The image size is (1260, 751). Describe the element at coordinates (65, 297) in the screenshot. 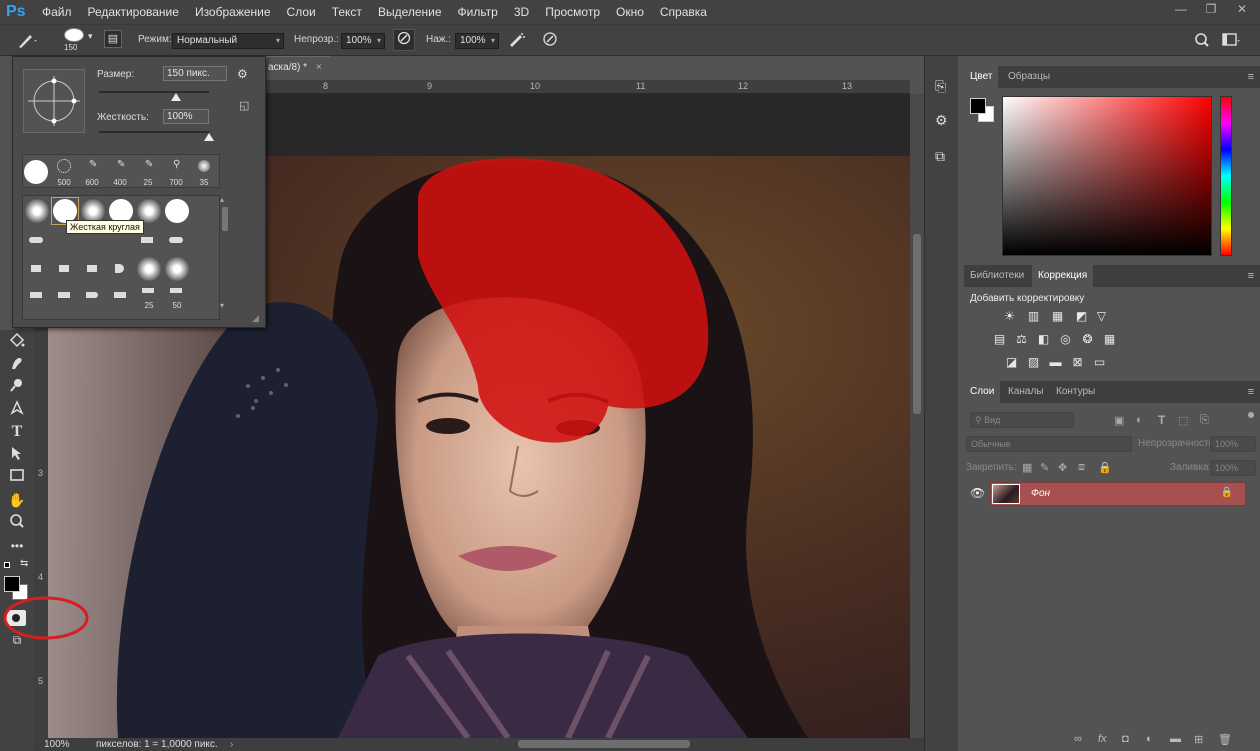

I see `brush-tip-i` at that location.